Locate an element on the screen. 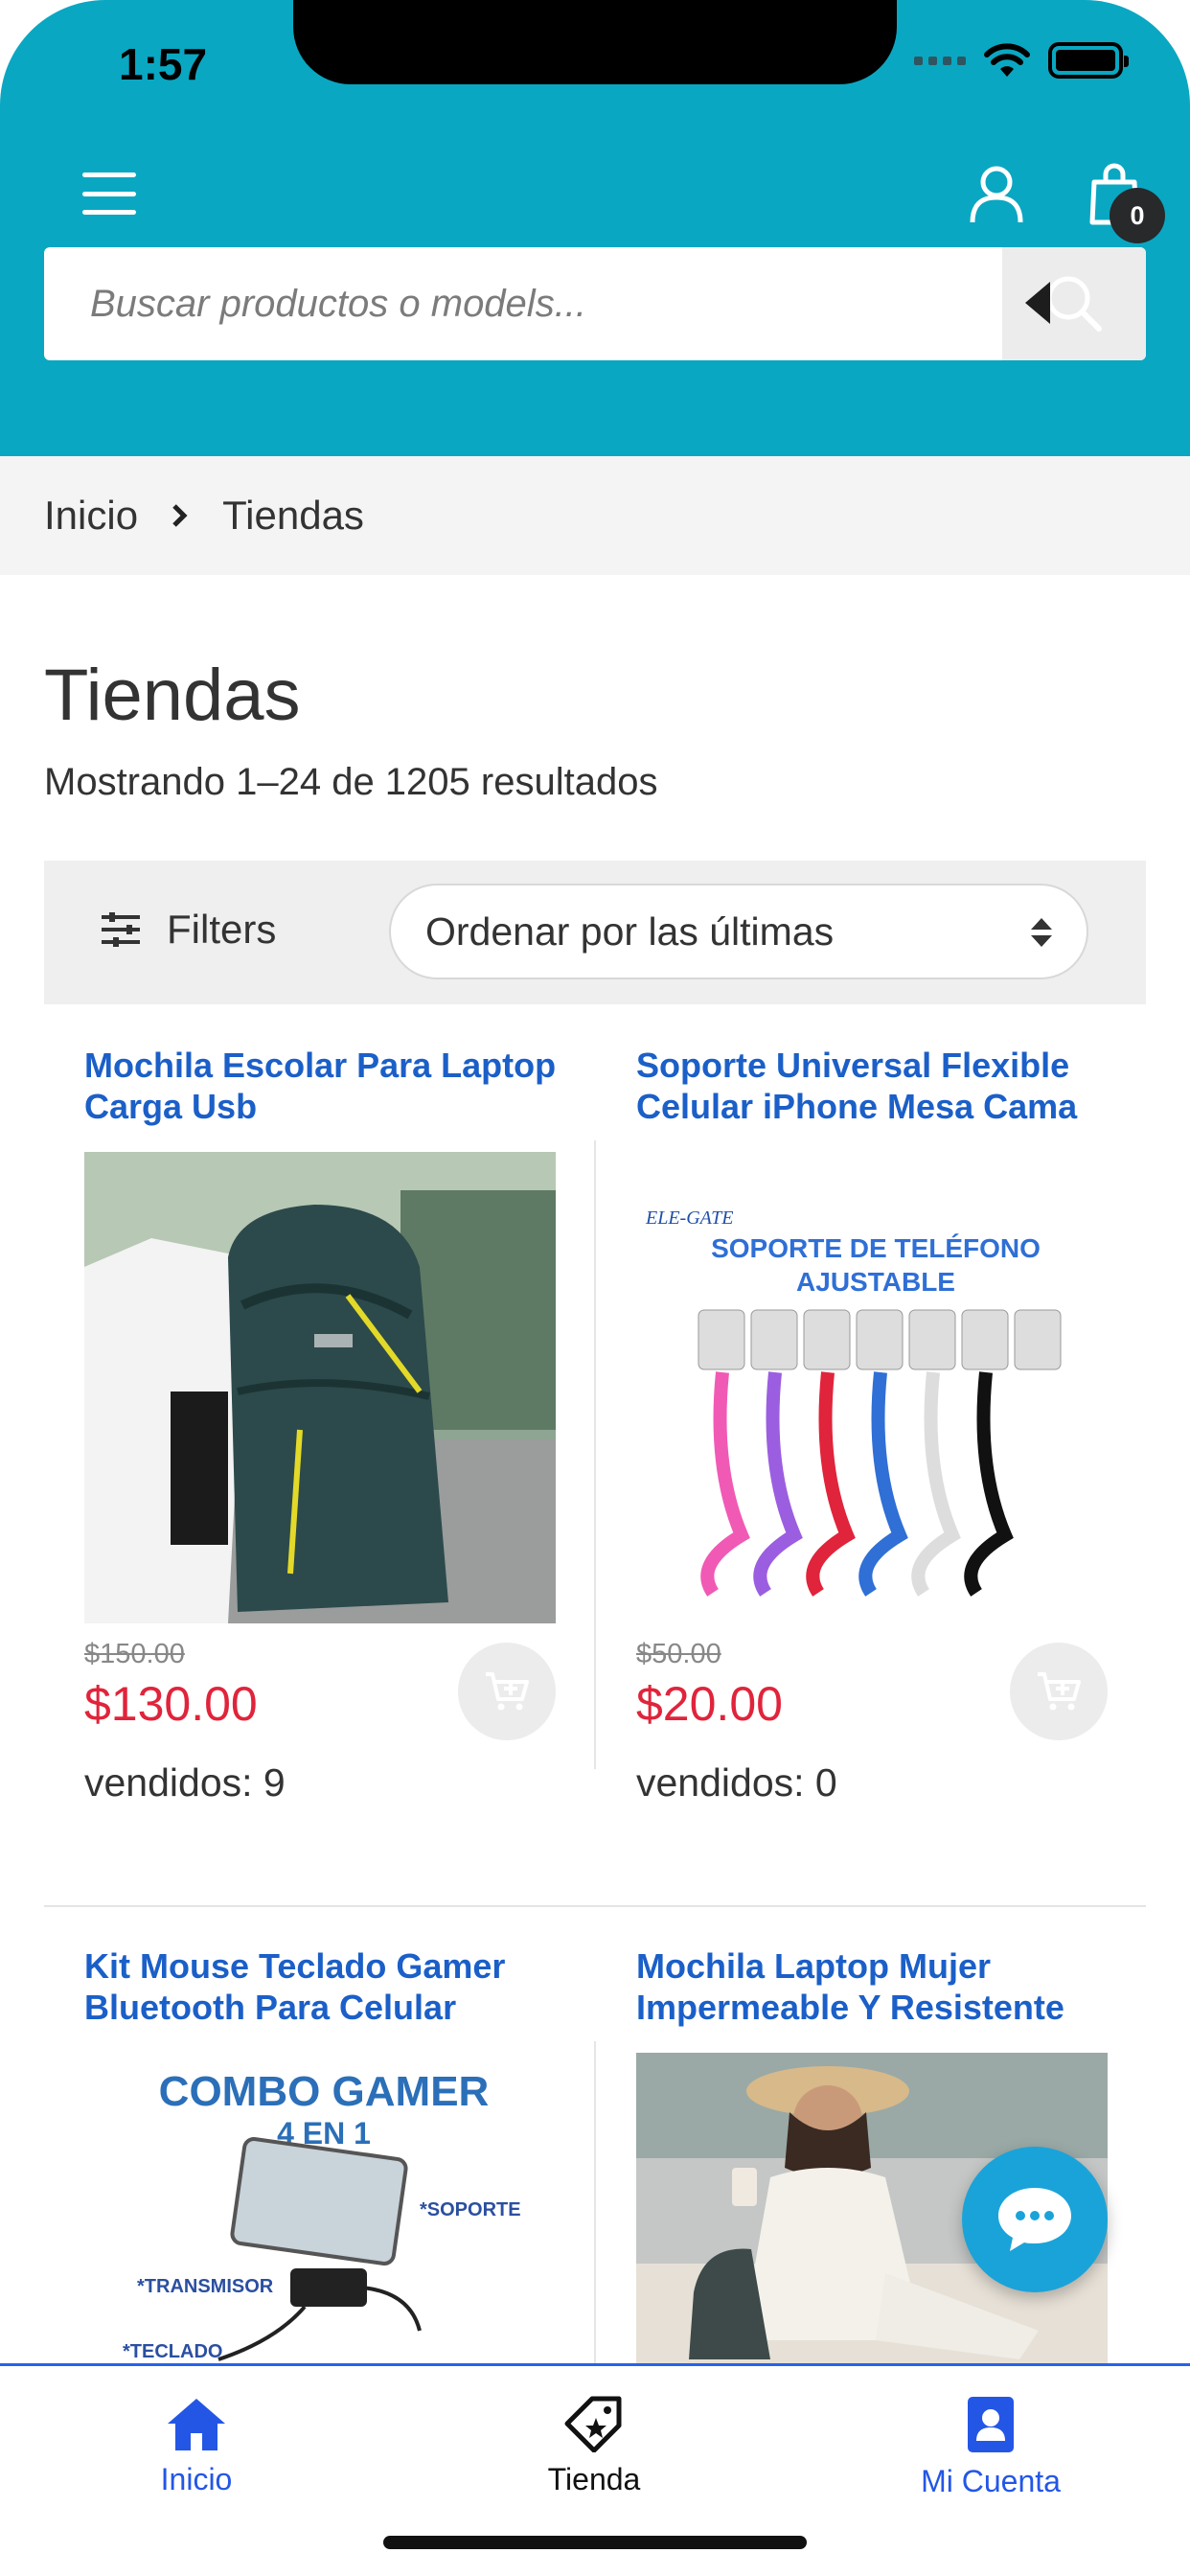 The height and width of the screenshot is (2576, 1190). home-indicator is located at coordinates (595, 2542).